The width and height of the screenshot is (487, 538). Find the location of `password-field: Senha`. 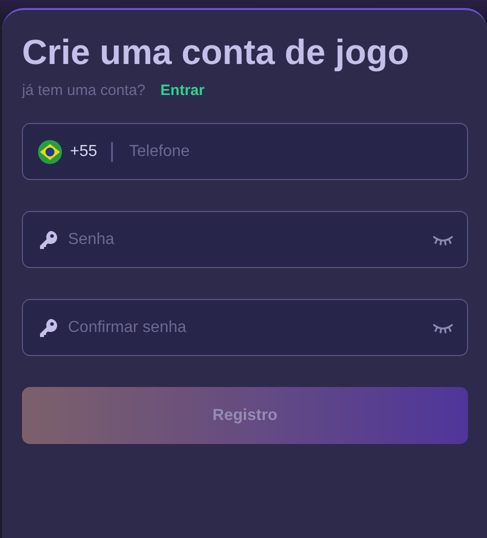

password-field: Senha is located at coordinates (245, 239).